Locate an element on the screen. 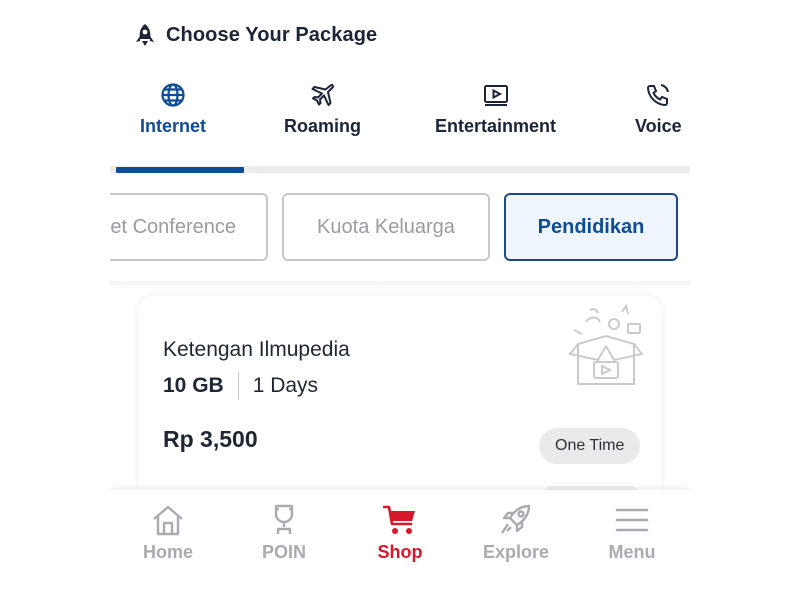 The image size is (800, 594). tab-entertainment: Entertainment is located at coordinates (495, 109).